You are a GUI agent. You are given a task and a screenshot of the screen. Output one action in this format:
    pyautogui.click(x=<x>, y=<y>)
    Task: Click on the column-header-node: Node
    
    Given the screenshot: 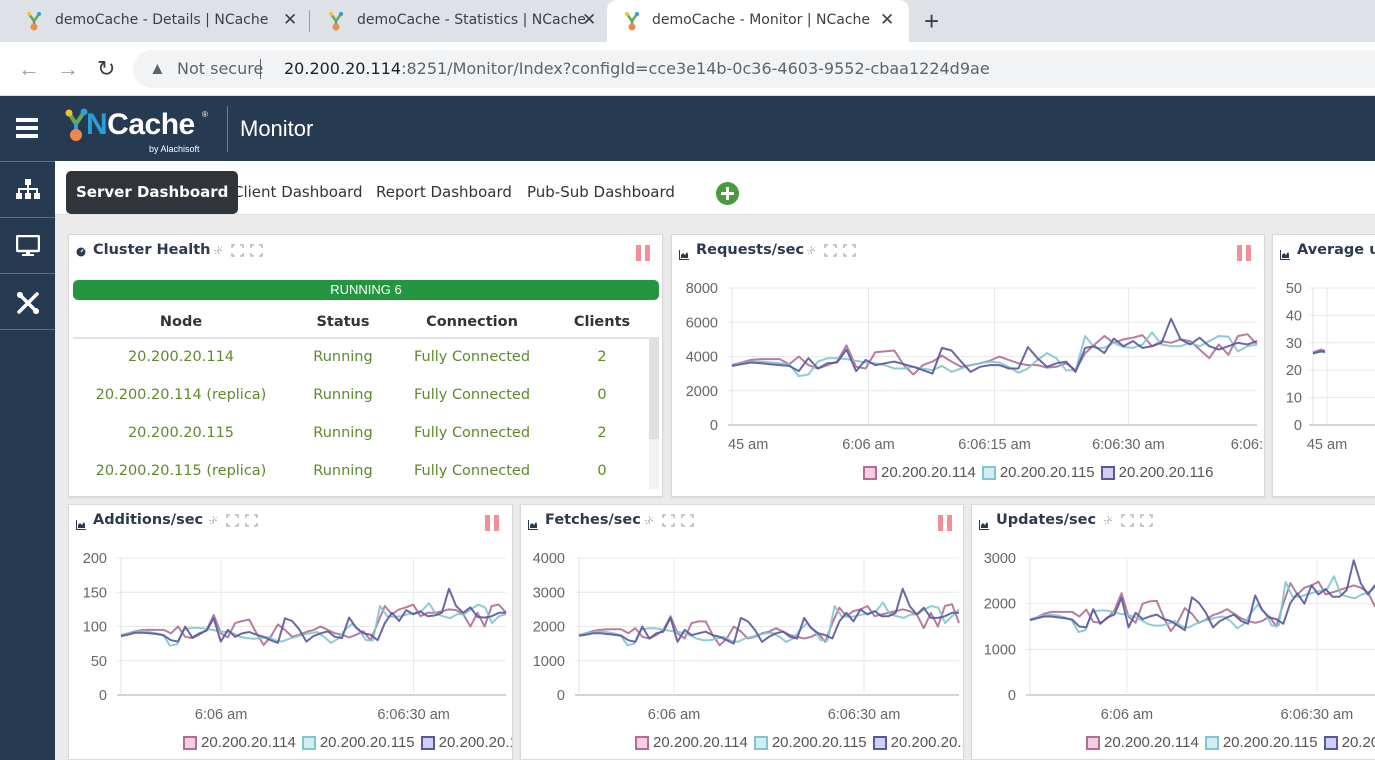 What is the action you would take?
    pyautogui.click(x=181, y=322)
    